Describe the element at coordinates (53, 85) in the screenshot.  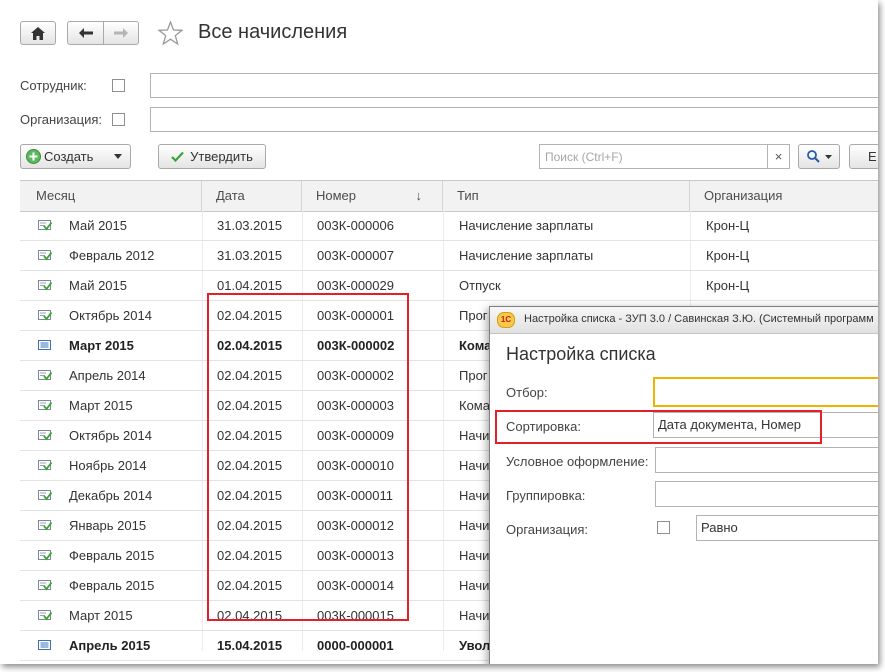
I see `employee-filter-label: Сотрудник:` at that location.